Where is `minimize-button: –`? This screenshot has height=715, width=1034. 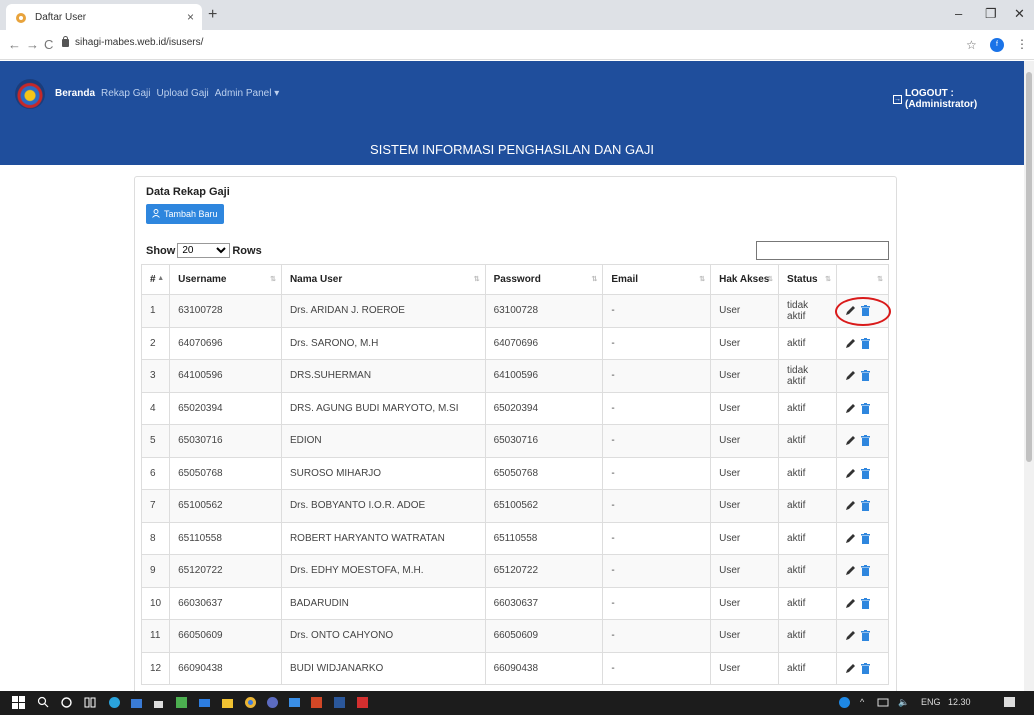 minimize-button: – is located at coordinates (958, 13).